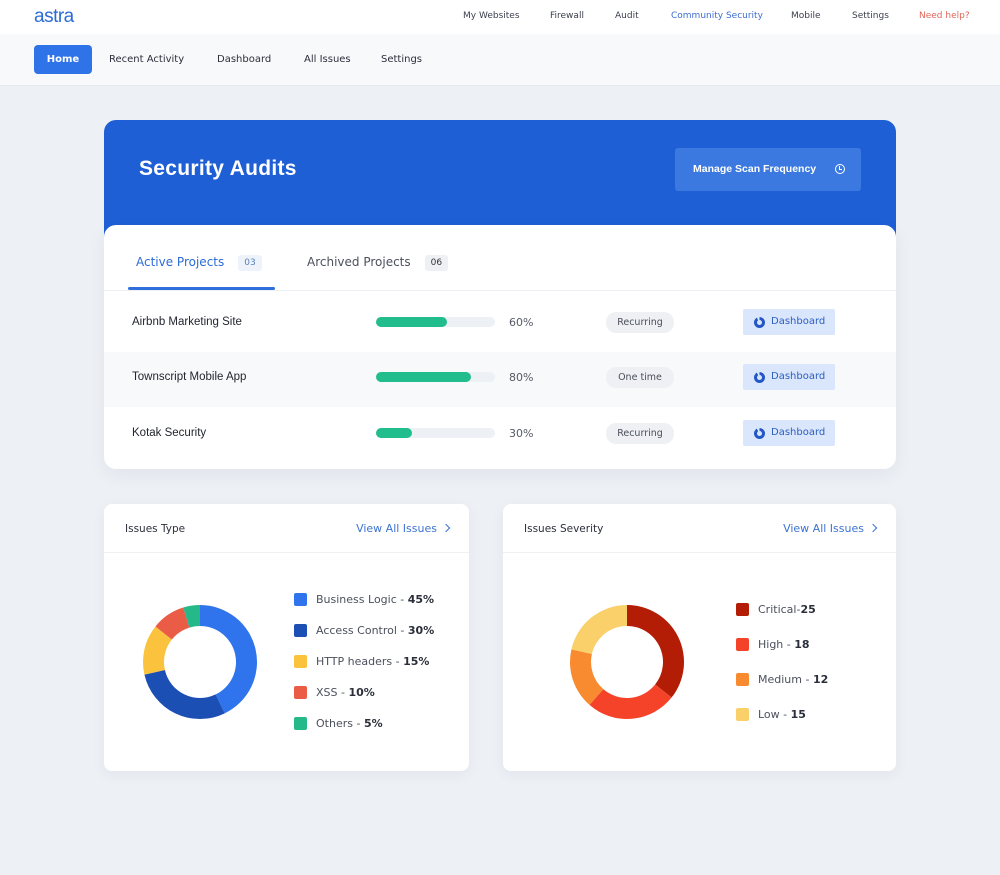 The image size is (1000, 875). Describe the element at coordinates (793, 679) in the screenshot. I see `legend-label: Medium - 12` at that location.